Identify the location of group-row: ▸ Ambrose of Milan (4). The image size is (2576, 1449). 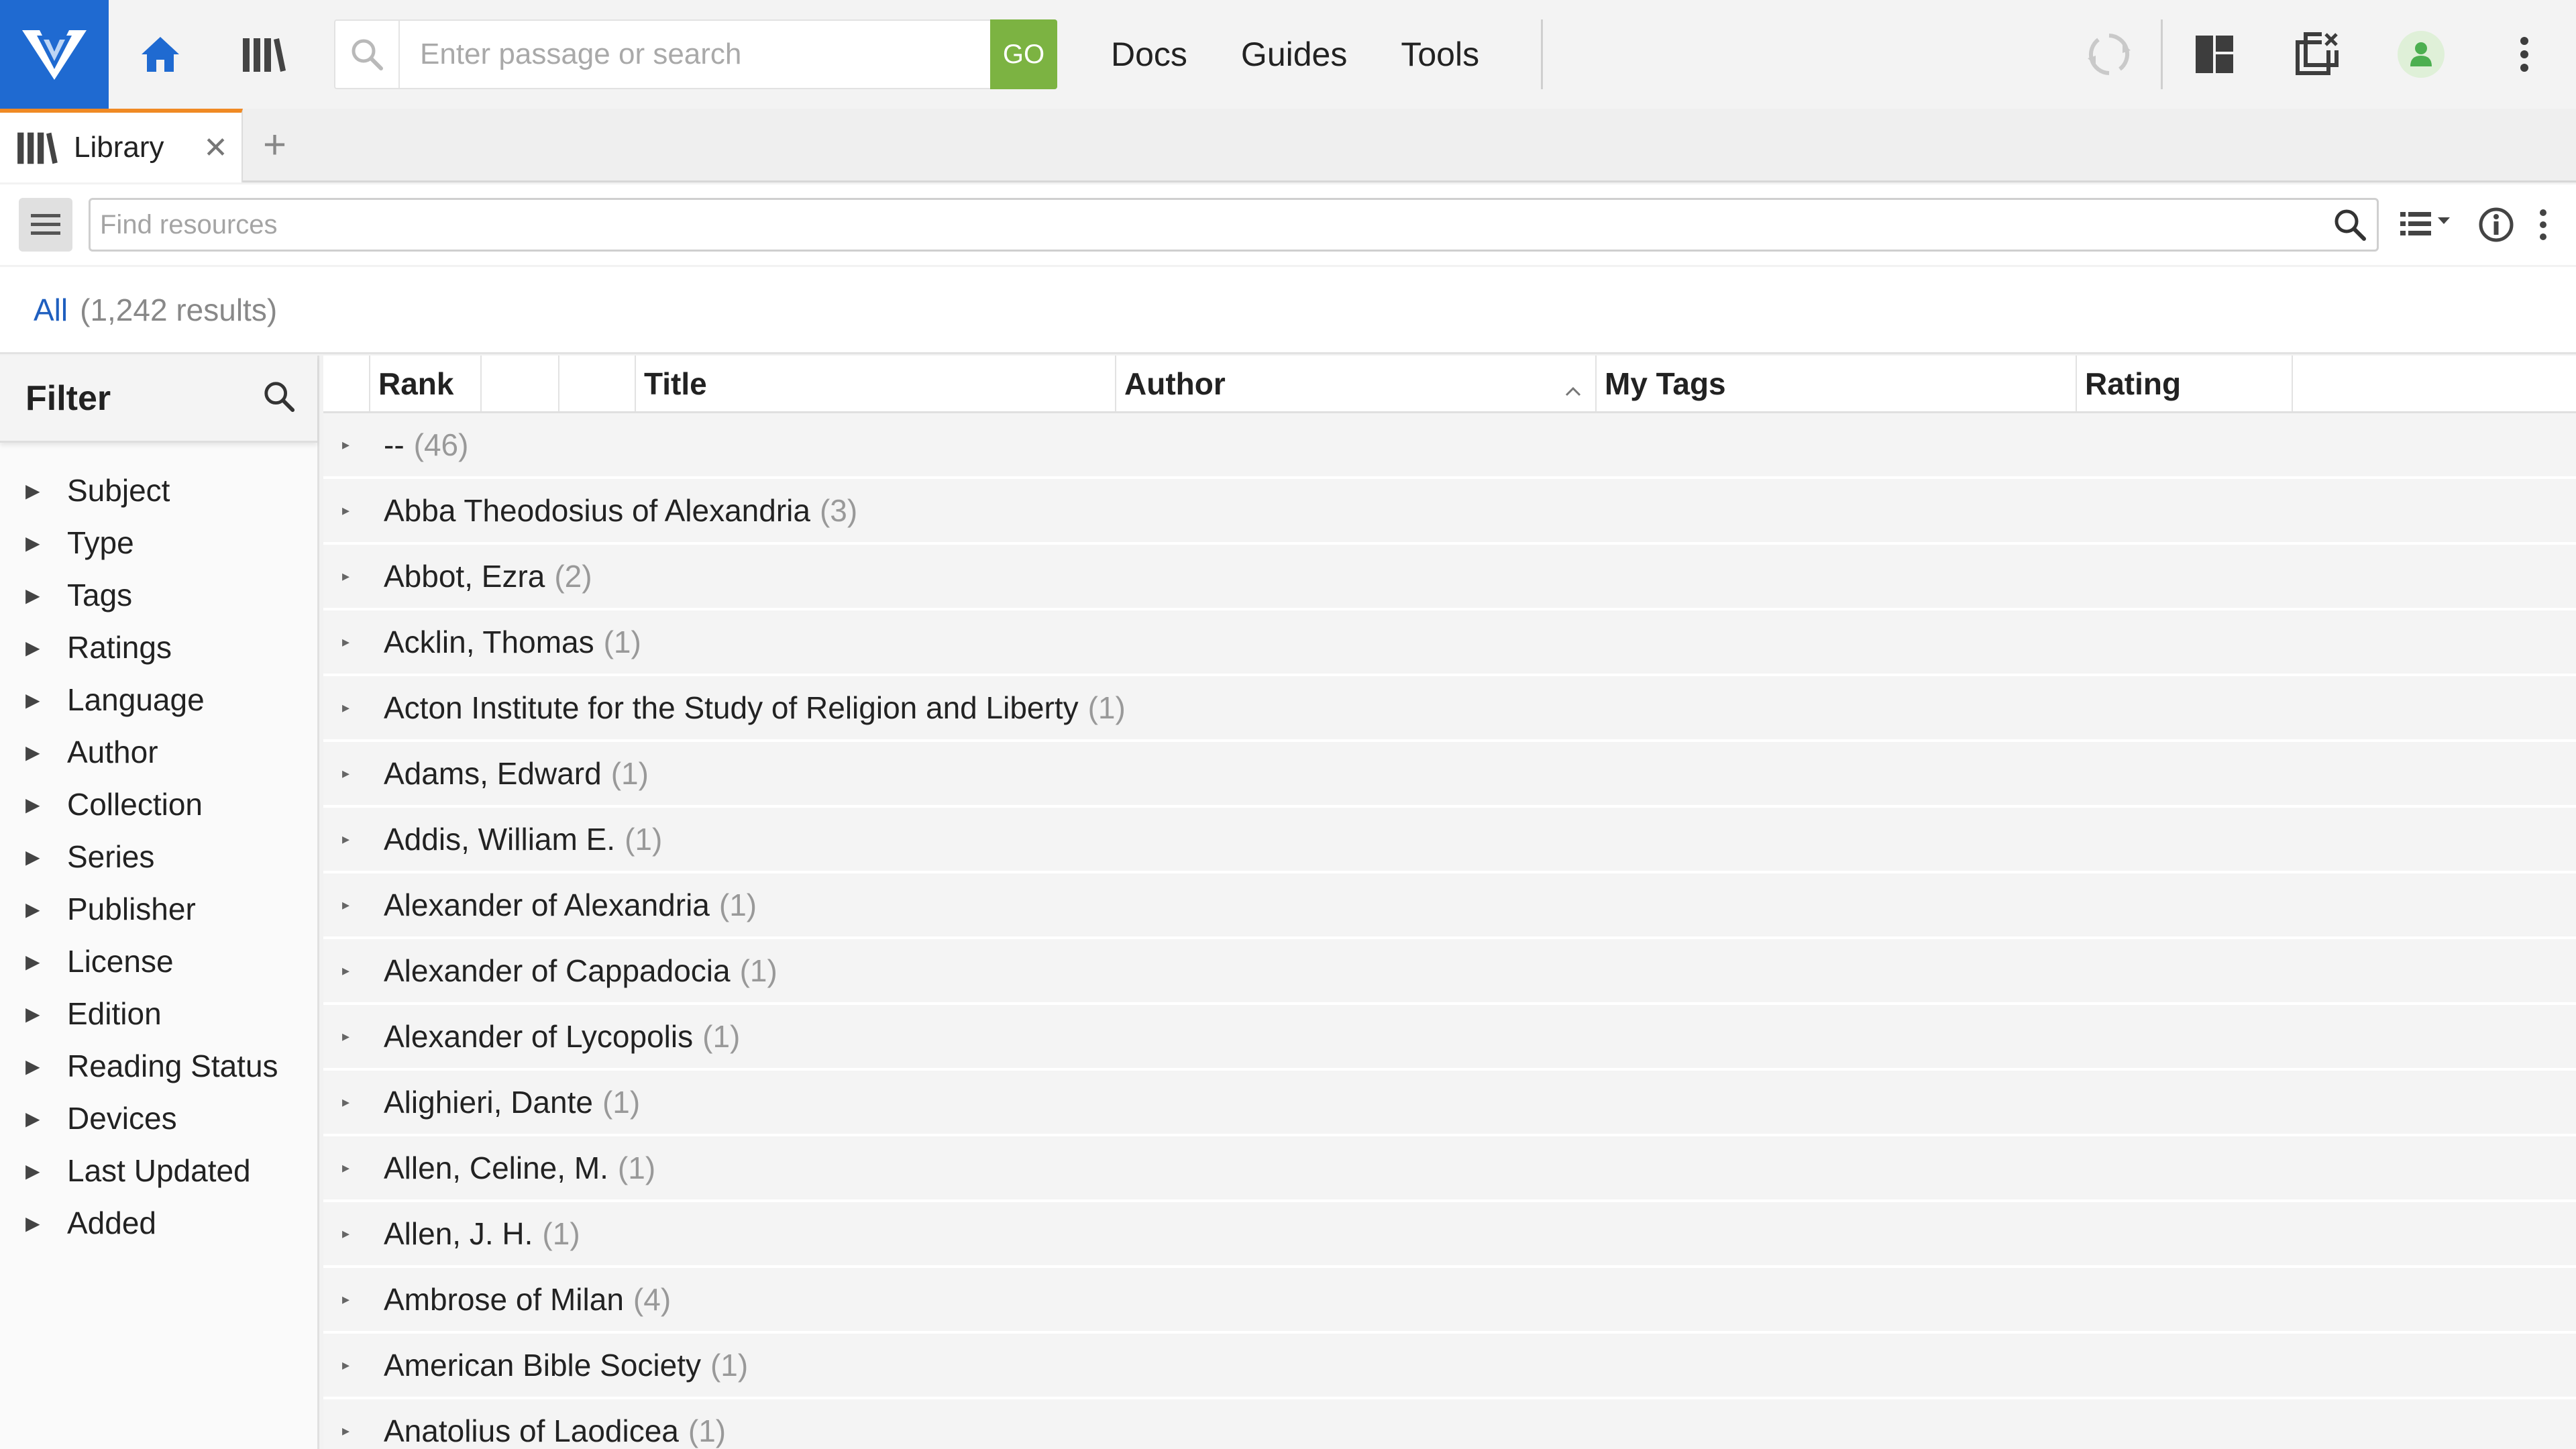
(1449, 1301).